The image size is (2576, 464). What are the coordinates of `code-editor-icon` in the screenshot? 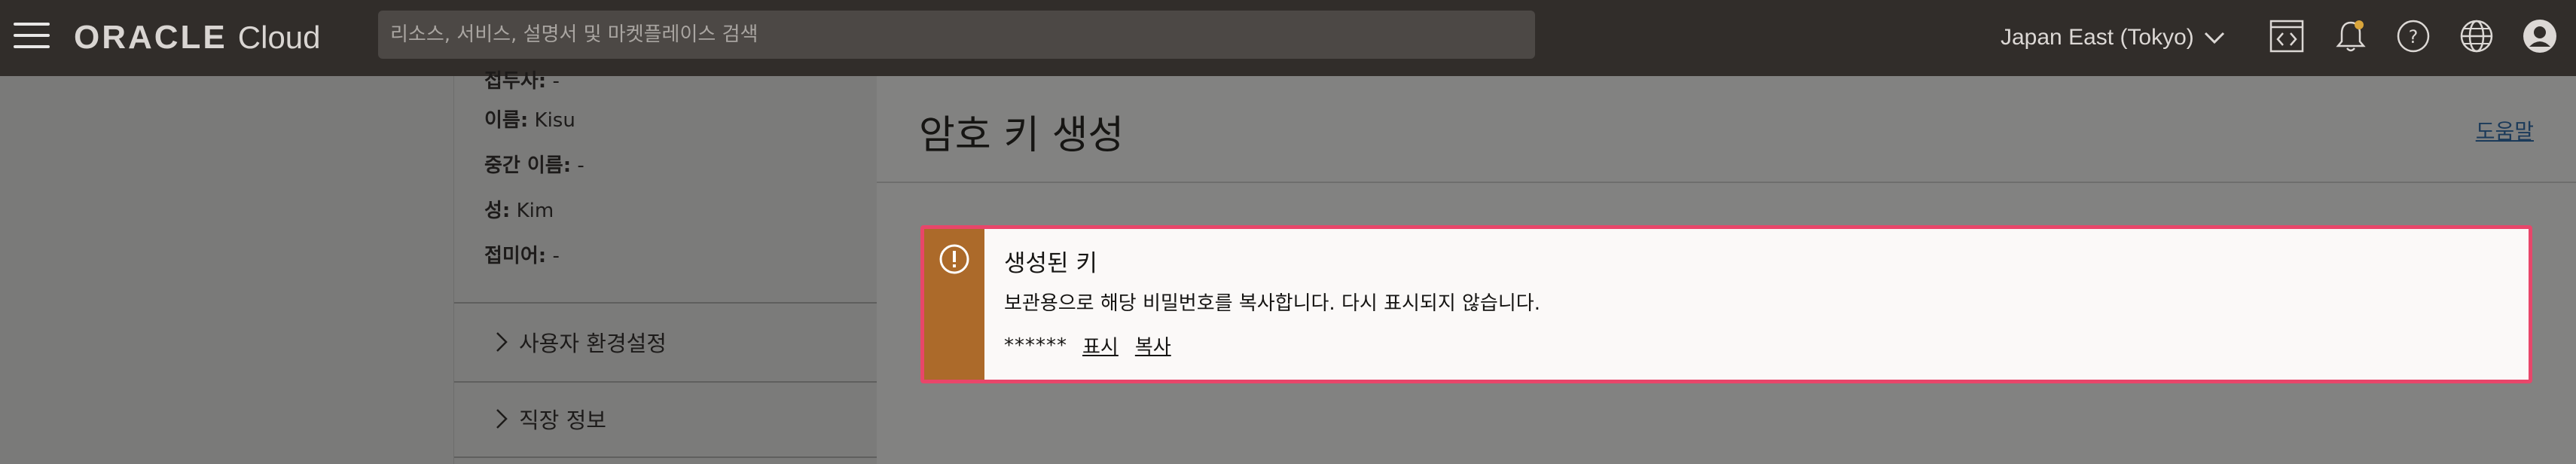 It's located at (2286, 37).